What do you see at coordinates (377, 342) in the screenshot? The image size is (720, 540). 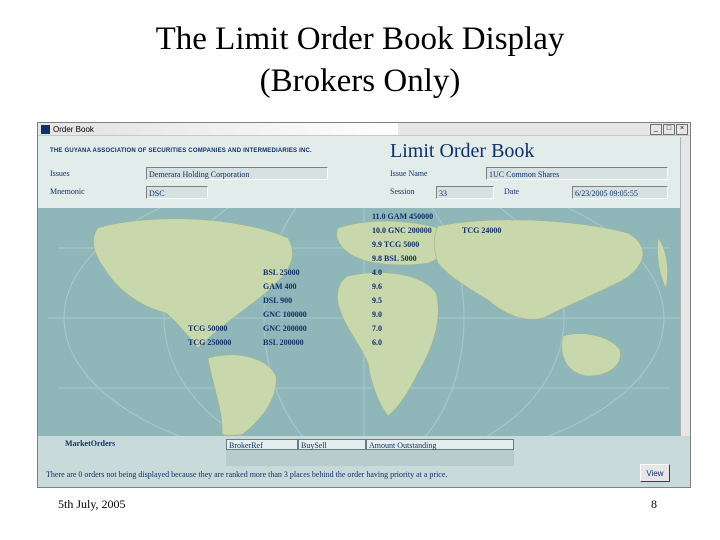 I see `price-level: 6.0` at bounding box center [377, 342].